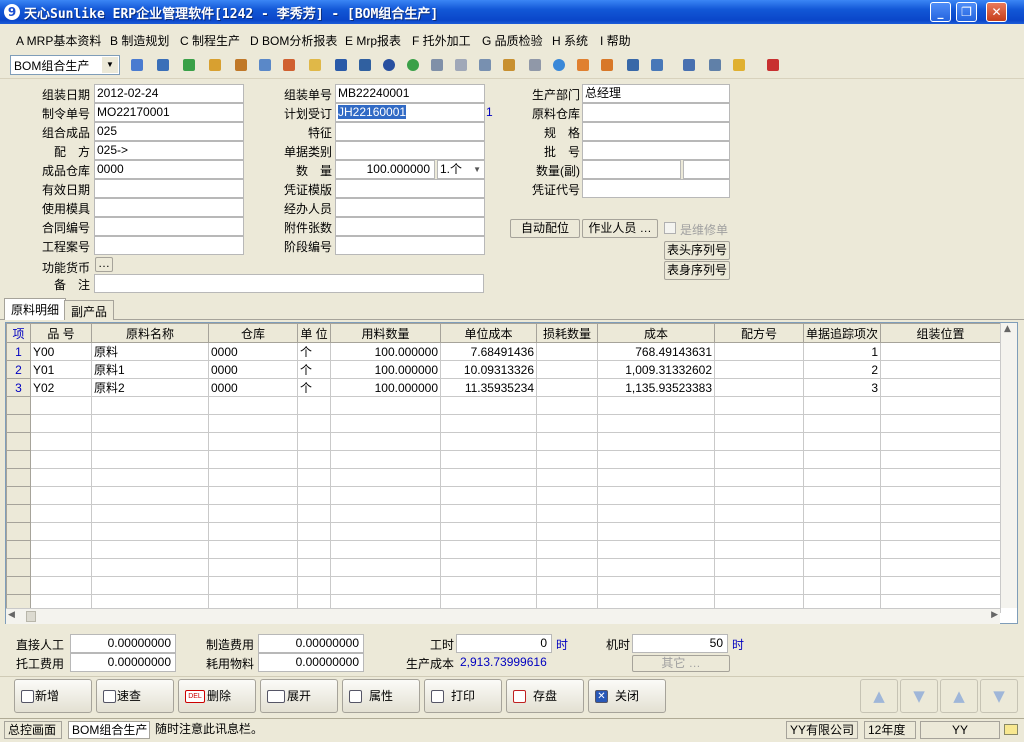  What do you see at coordinates (488, 351) in the screenshot?
I see `table-cell: 7.68491436` at bounding box center [488, 351].